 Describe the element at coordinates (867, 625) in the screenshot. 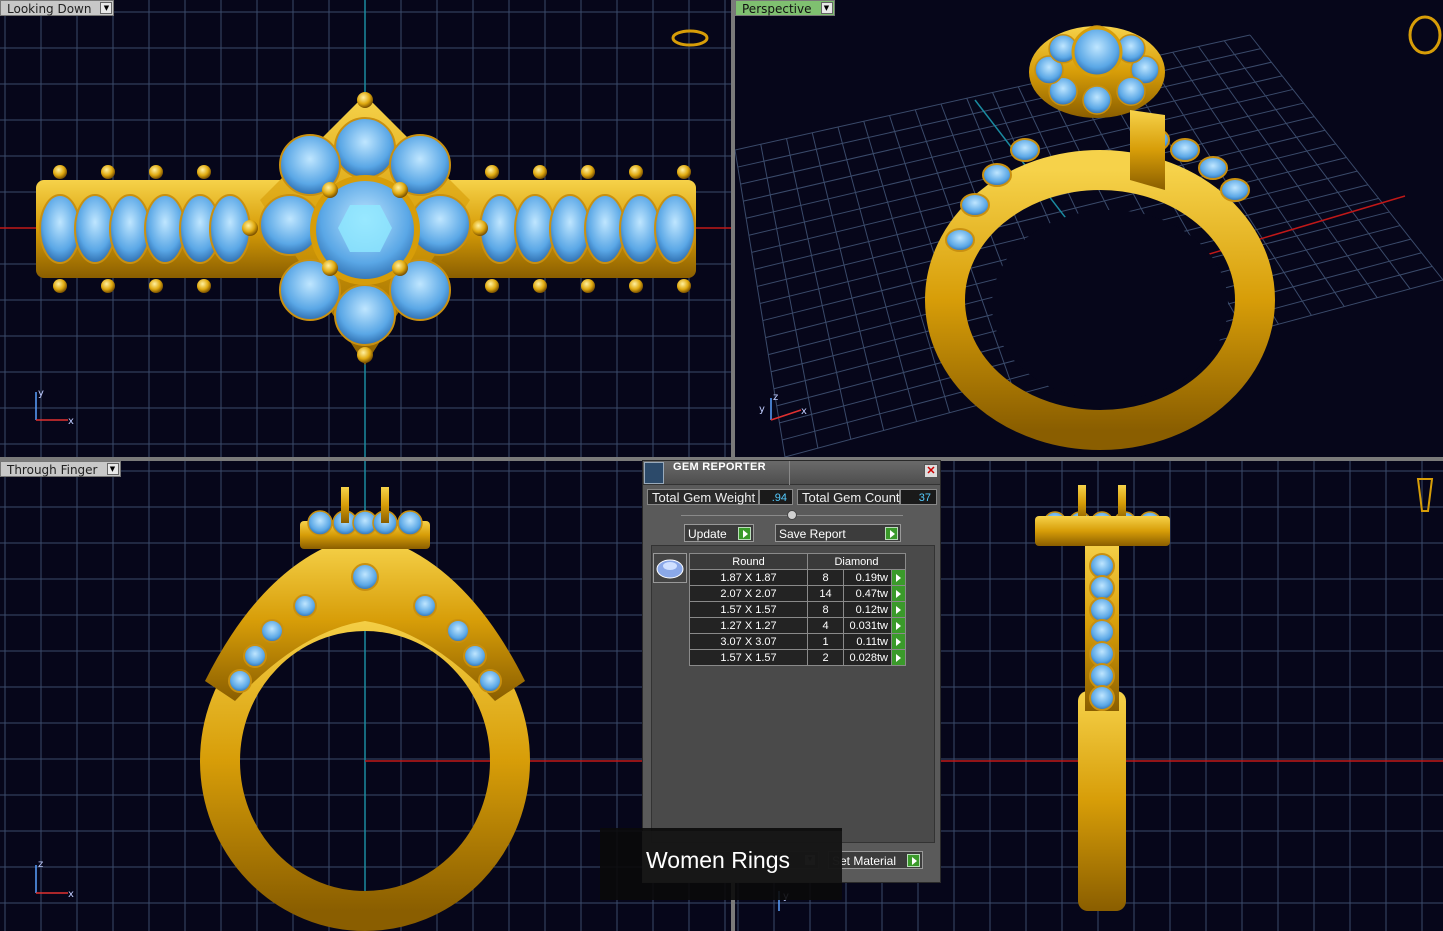

I see `gem-weight: 0.031tw` at that location.